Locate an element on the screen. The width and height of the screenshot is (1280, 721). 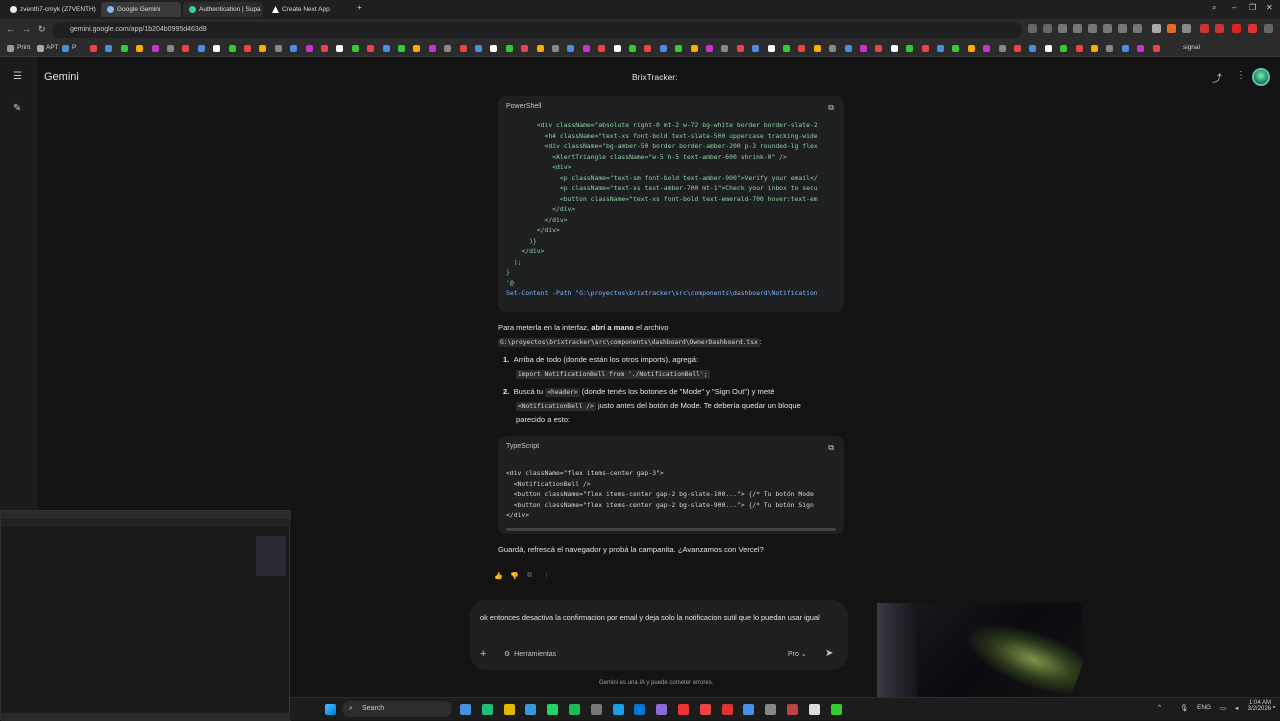
network-icon: ▭ is located at coordinates (1223, 708).